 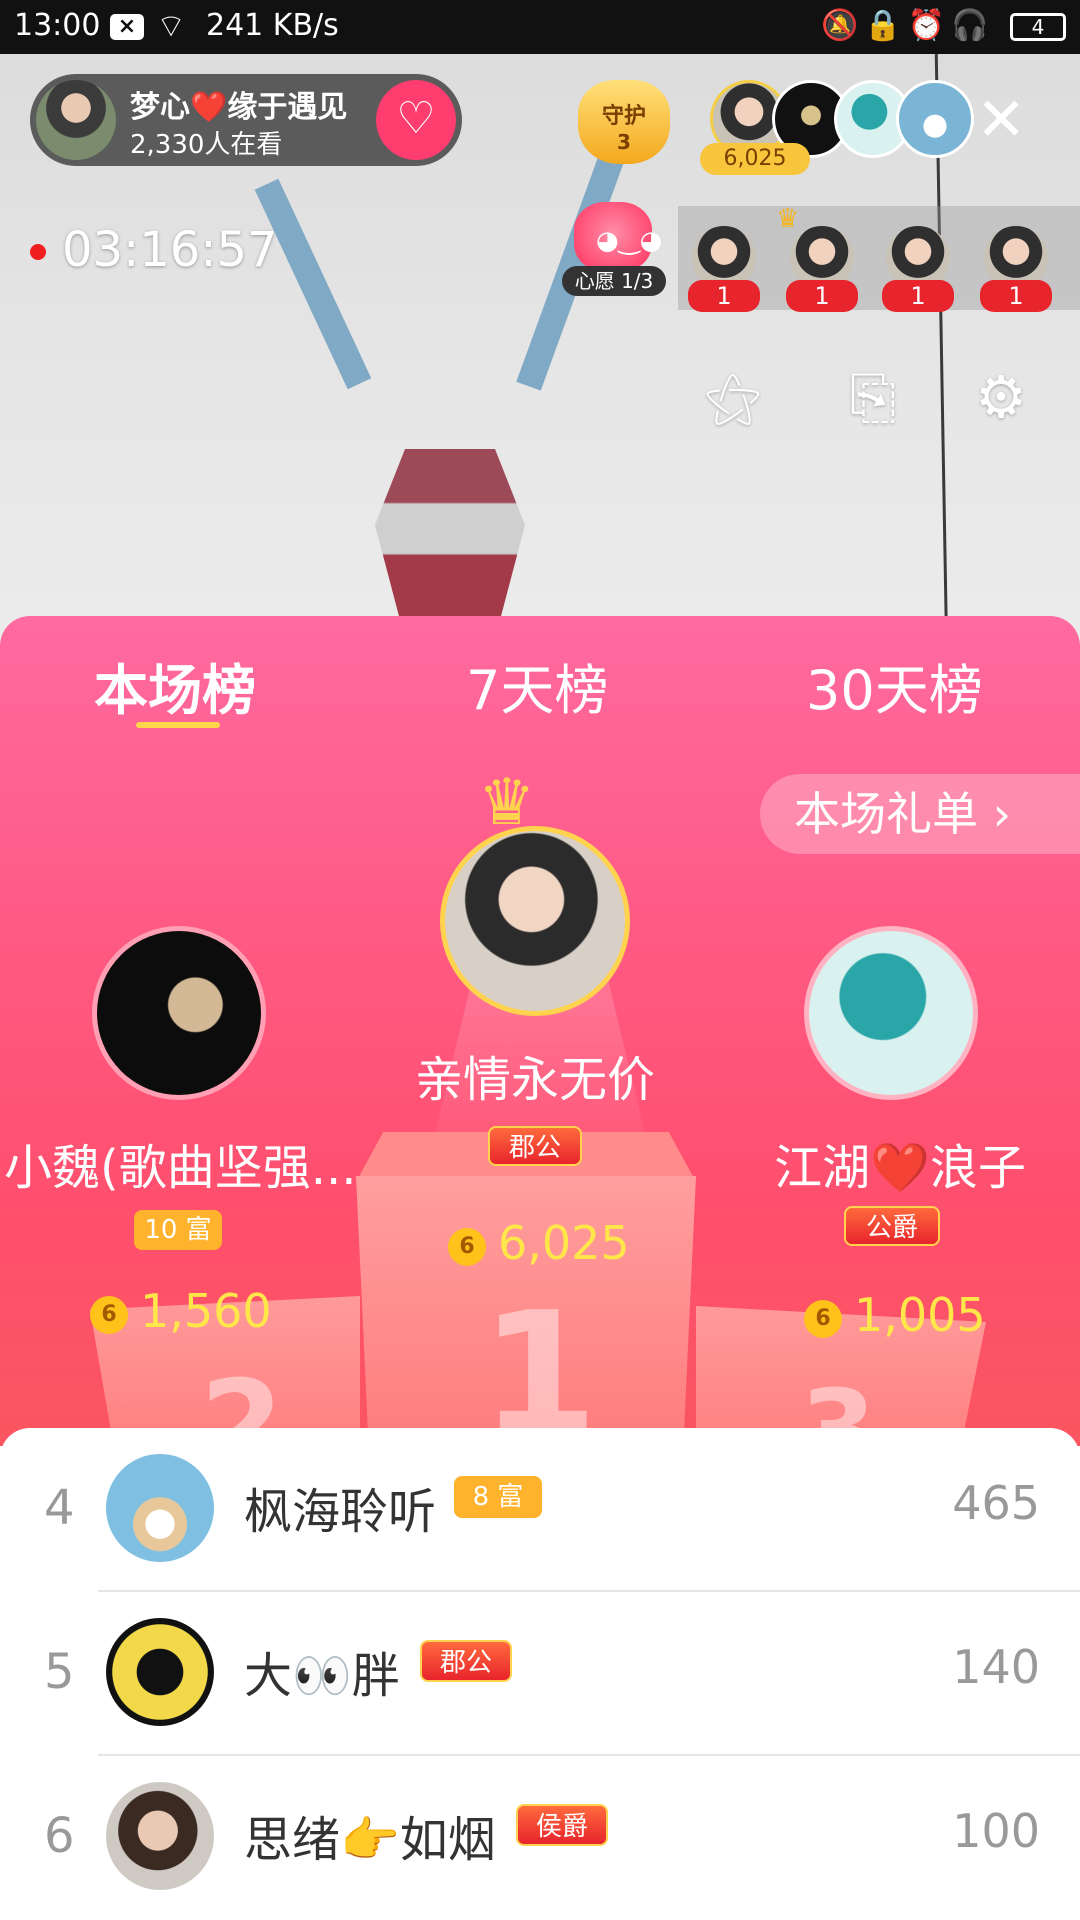 What do you see at coordinates (755, 159) in the screenshot?
I see `top-viewer-contribution: 6,025` at bounding box center [755, 159].